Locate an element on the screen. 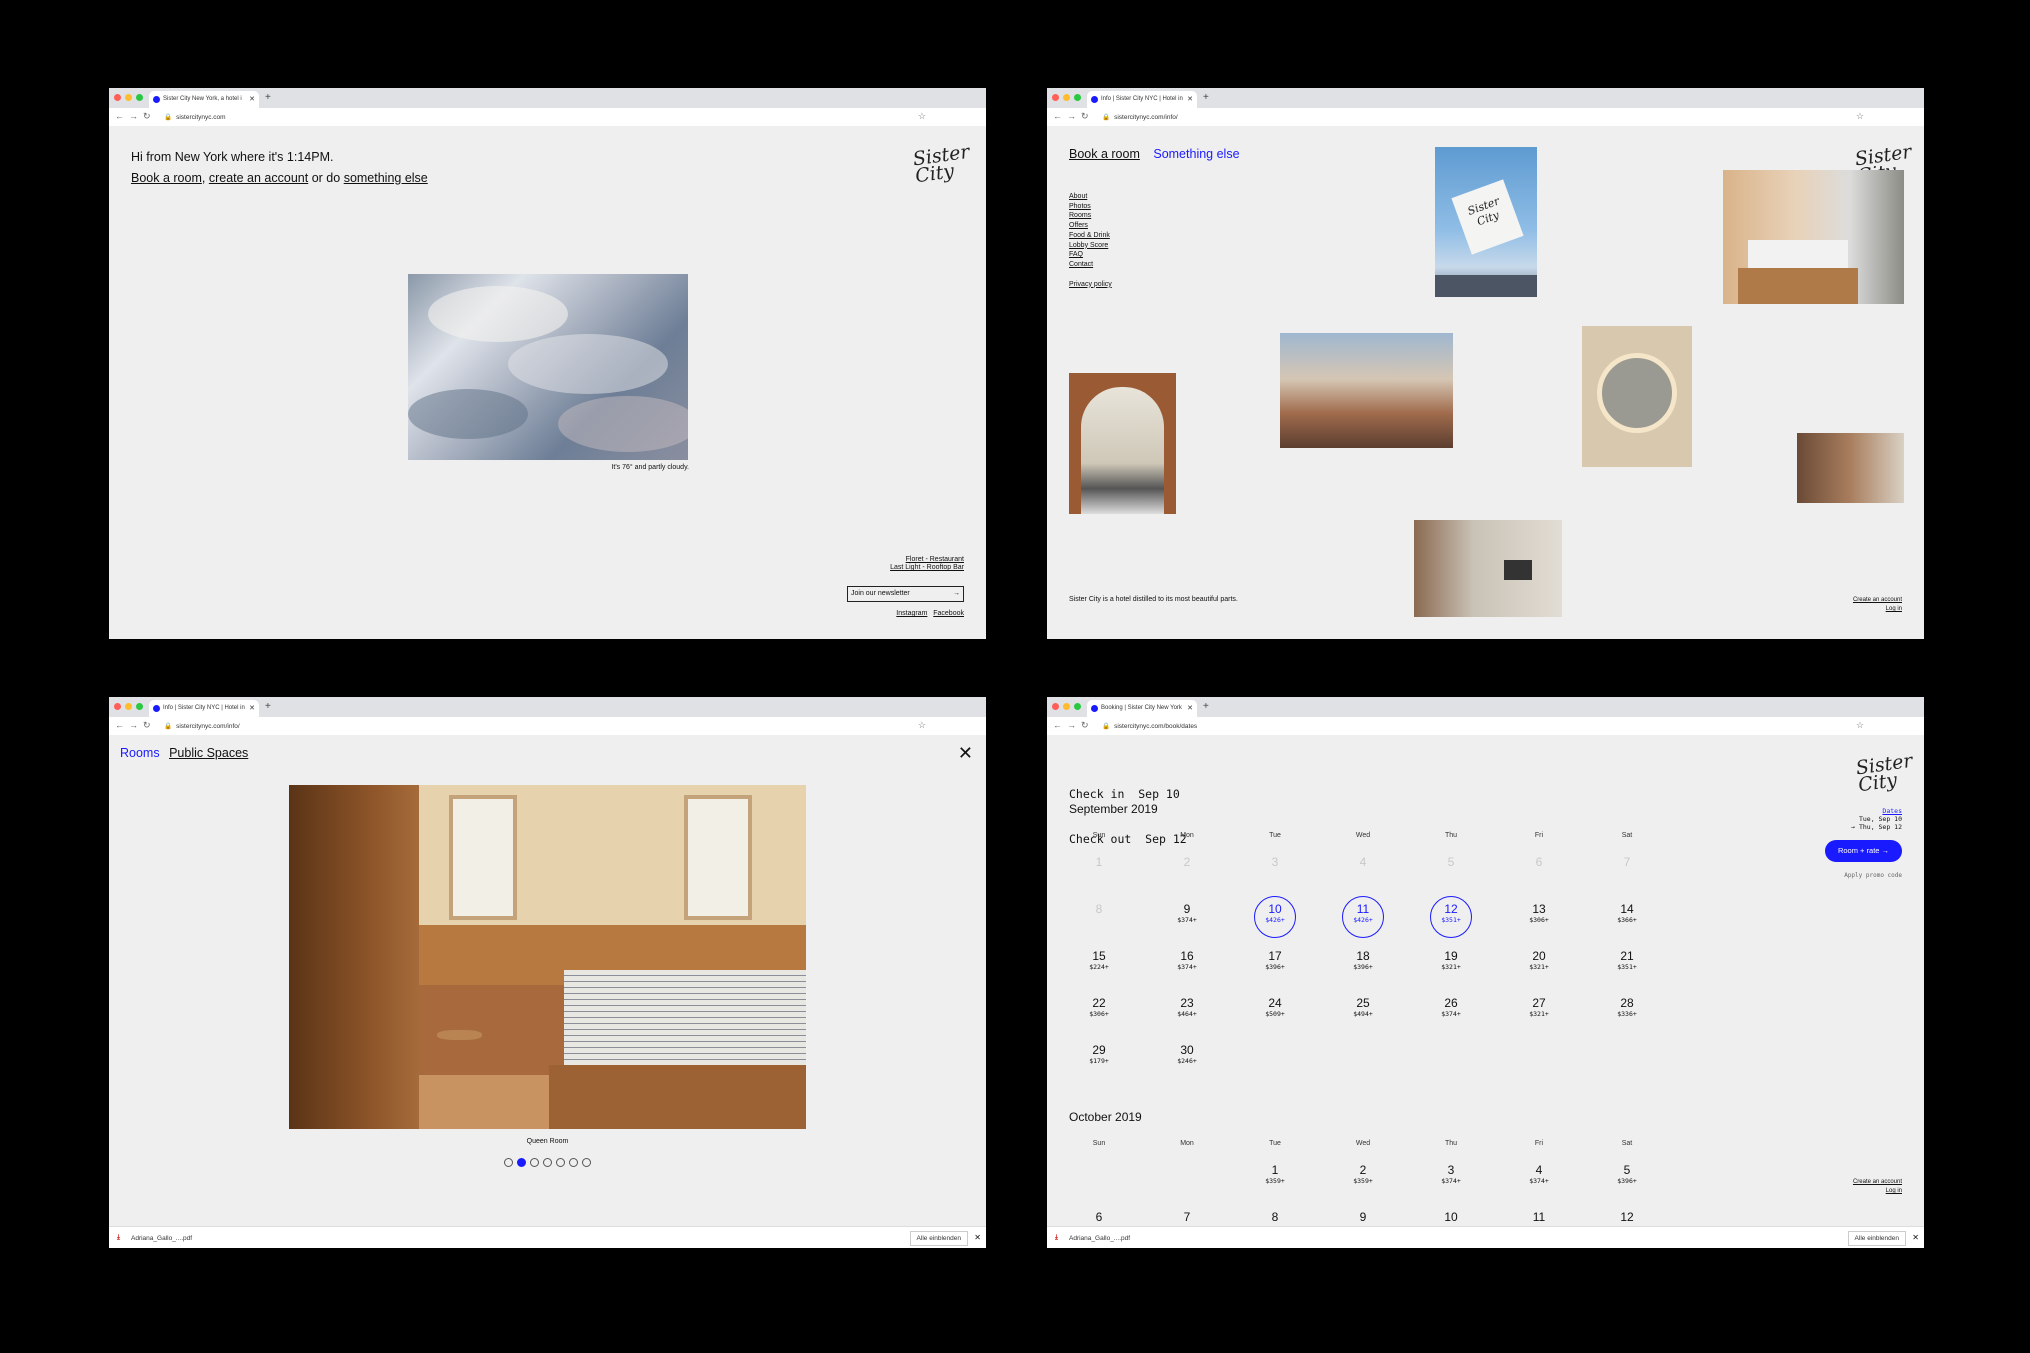  floret-link: Floret - Restaurant is located at coordinates (935, 559).